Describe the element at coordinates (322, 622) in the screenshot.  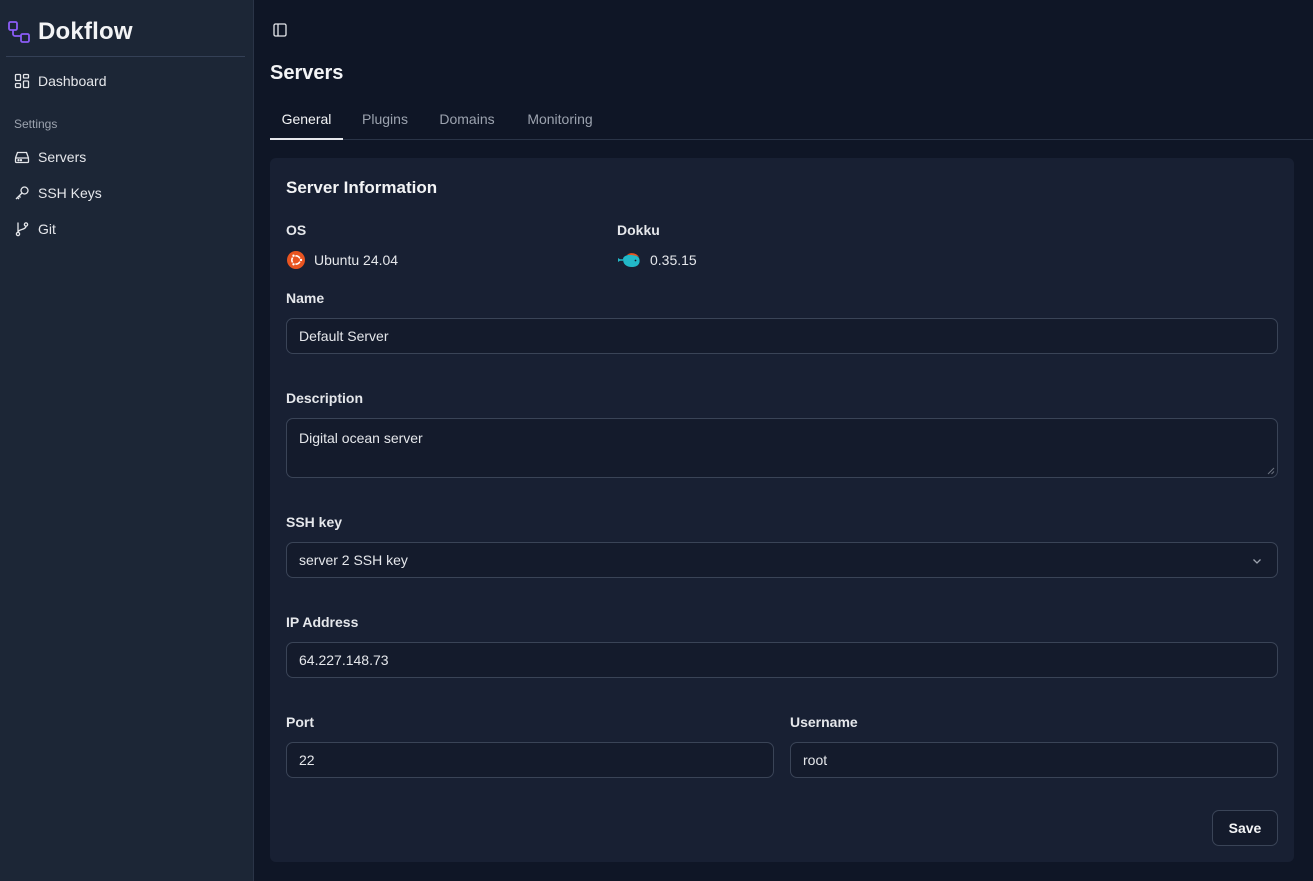
I see `ip-address-label: IP Address` at that location.